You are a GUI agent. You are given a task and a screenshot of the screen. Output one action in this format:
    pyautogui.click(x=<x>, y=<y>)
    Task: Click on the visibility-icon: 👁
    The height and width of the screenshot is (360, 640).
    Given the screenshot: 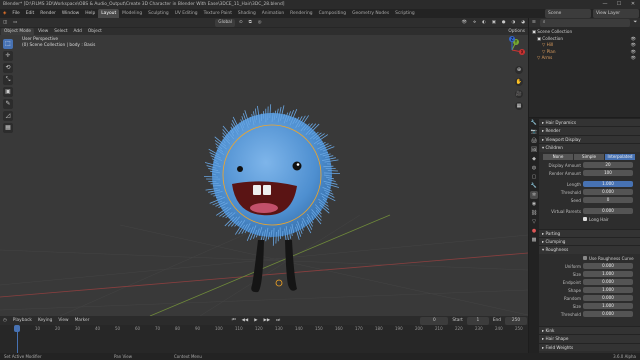 What is the action you would take?
    pyautogui.click(x=464, y=23)
    